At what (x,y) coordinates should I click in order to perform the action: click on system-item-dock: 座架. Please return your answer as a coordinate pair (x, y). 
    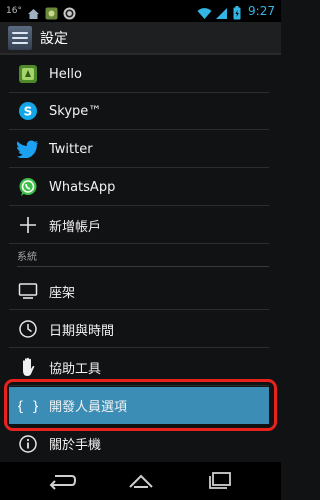
    Looking at the image, I should click on (139, 291).